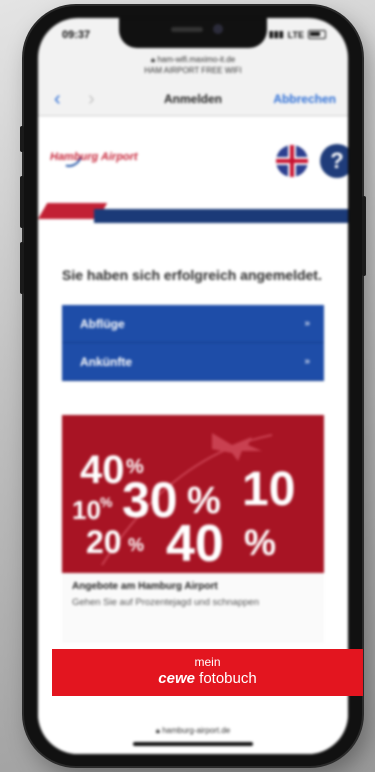 The image size is (375, 772). Describe the element at coordinates (196, 59) in the screenshot. I see `url-value: ham-wifi.maximo-it.de` at that location.